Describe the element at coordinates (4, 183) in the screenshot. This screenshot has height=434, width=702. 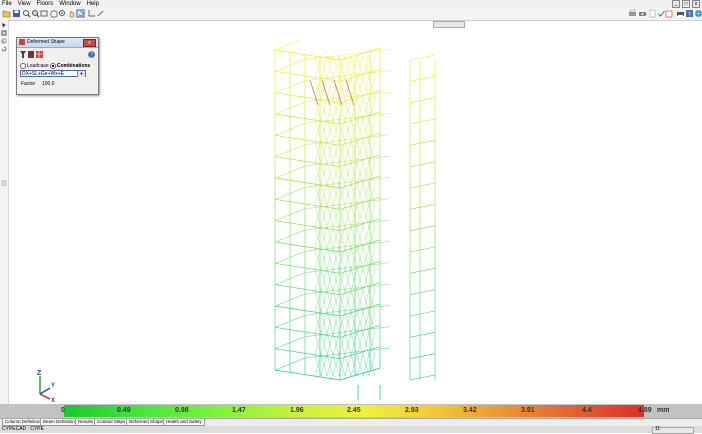
I see `side-collapse-icon` at that location.